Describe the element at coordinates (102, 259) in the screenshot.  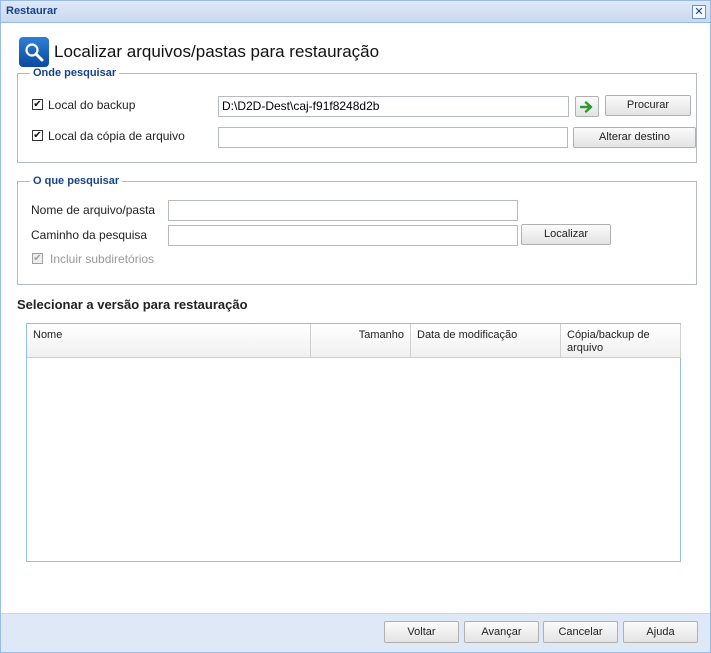
I see `include-subdirectories-label: Incluir subdiretórios` at that location.